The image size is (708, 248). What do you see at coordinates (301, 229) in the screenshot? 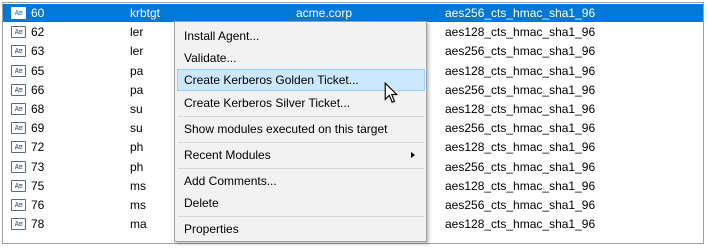
I see `menu-item-properties: Properties` at bounding box center [301, 229].